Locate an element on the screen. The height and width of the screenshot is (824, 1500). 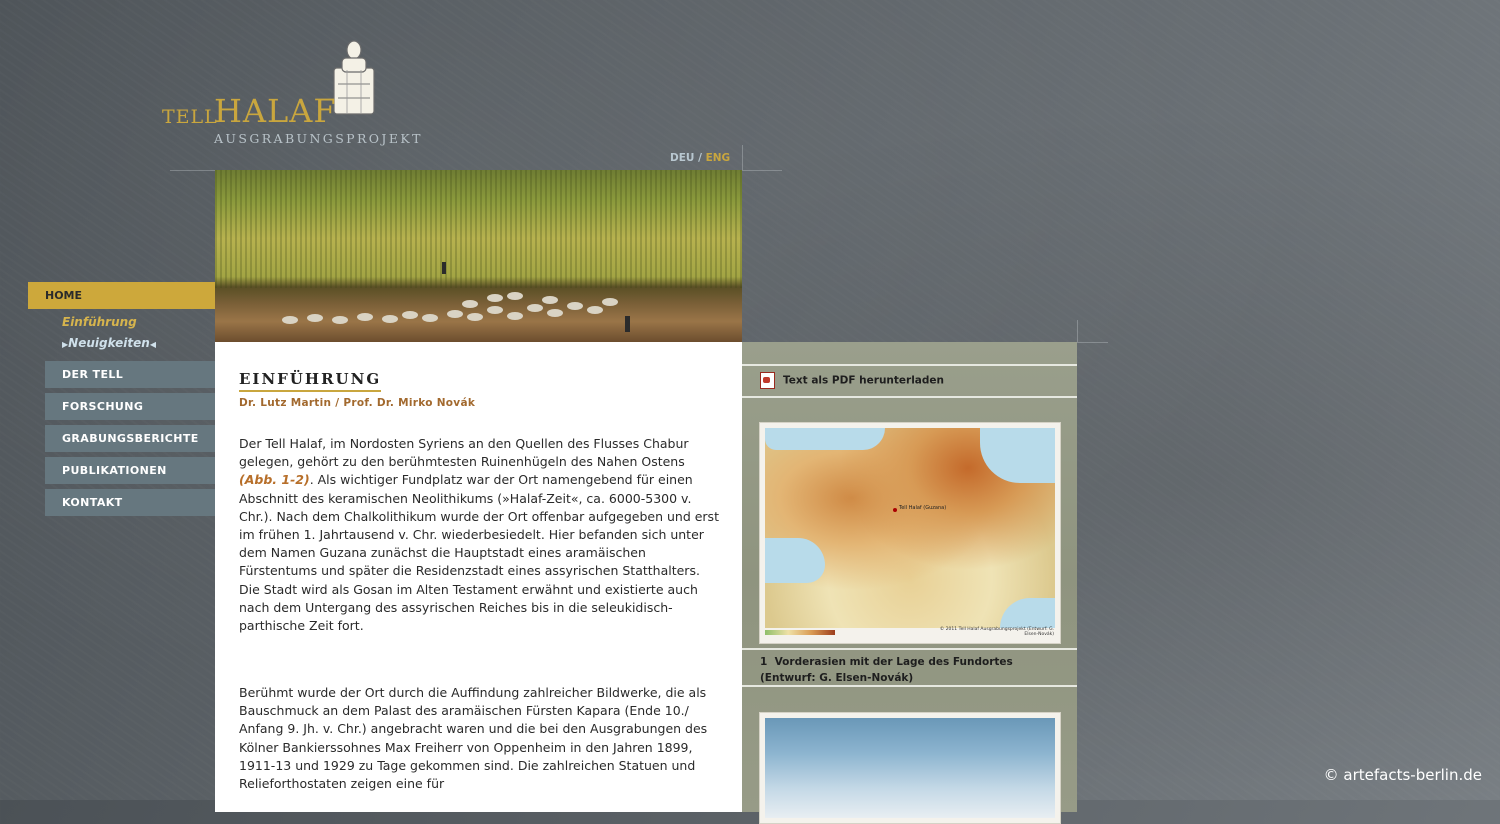
nav-sub-neuigkeiten: ▶Neuigkeiten◀ is located at coordinates (109, 343).